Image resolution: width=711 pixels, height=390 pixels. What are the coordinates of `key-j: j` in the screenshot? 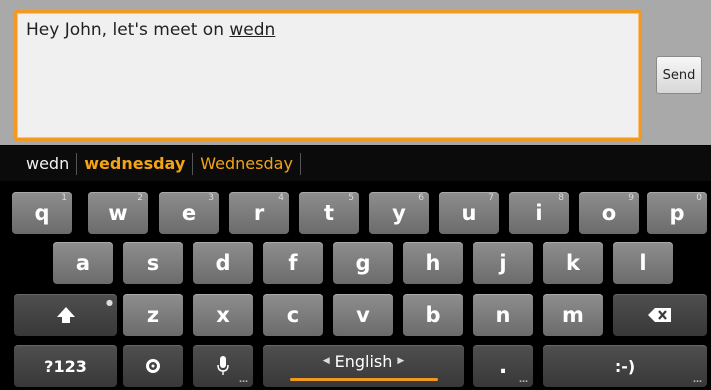 It's located at (503, 263).